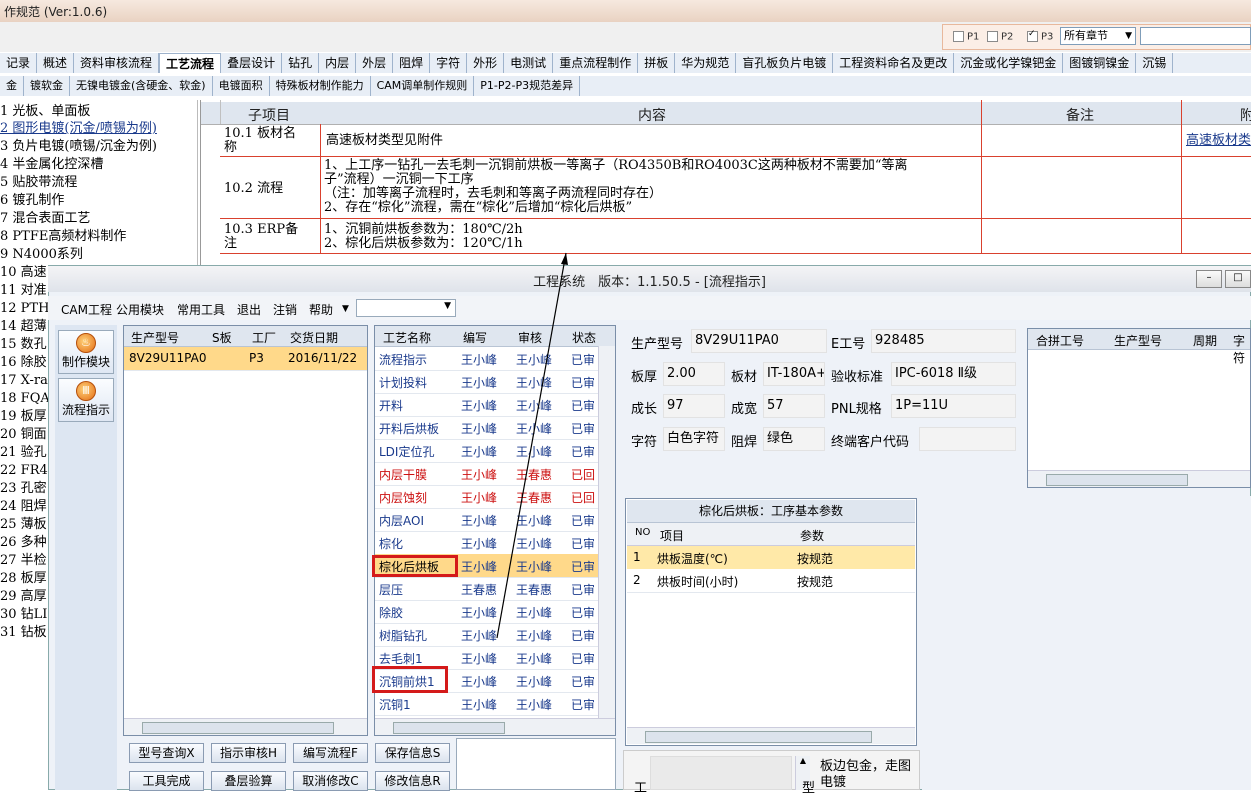 This screenshot has width=1251, height=796. I want to click on checkbox-p1: P1, so click(966, 37).